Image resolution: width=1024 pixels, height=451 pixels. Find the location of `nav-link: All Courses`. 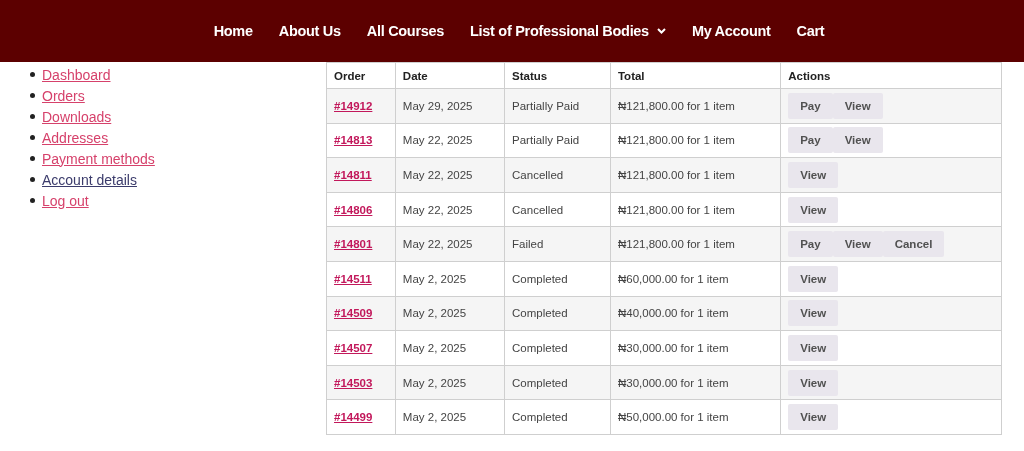

nav-link: All Courses is located at coordinates (405, 31).